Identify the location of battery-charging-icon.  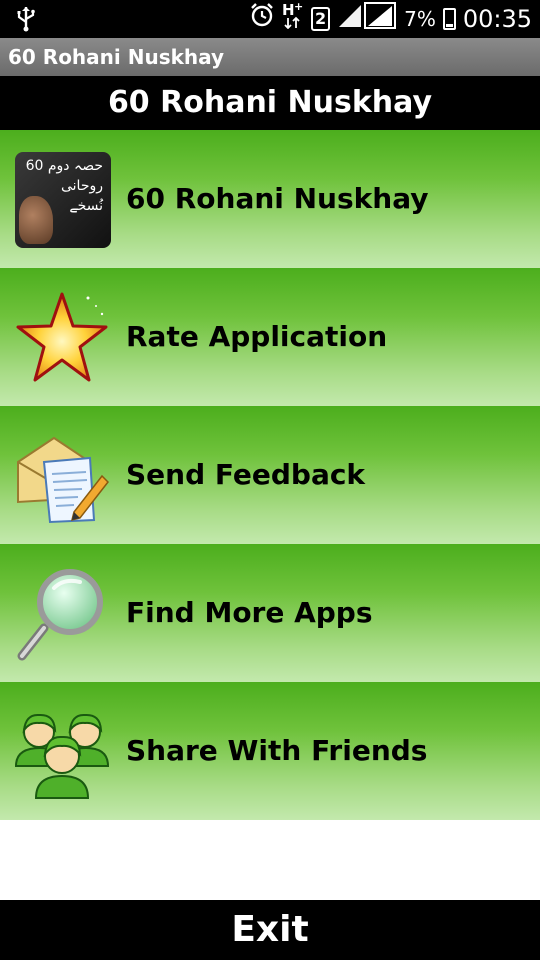
(449, 19).